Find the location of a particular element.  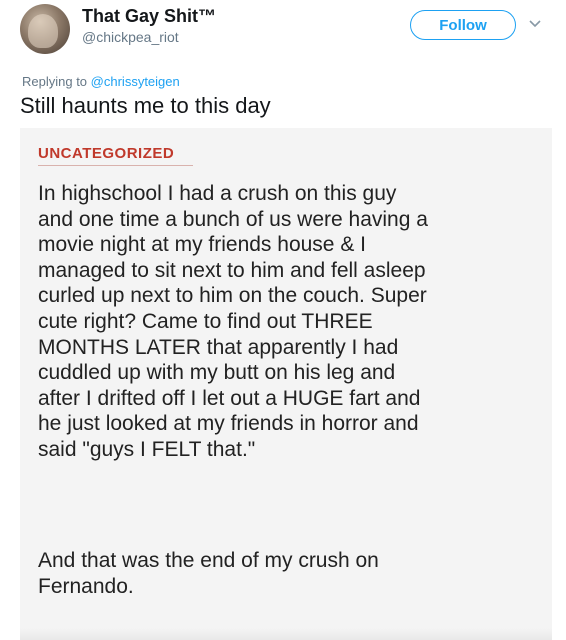

follow-button: Follow is located at coordinates (463, 25).